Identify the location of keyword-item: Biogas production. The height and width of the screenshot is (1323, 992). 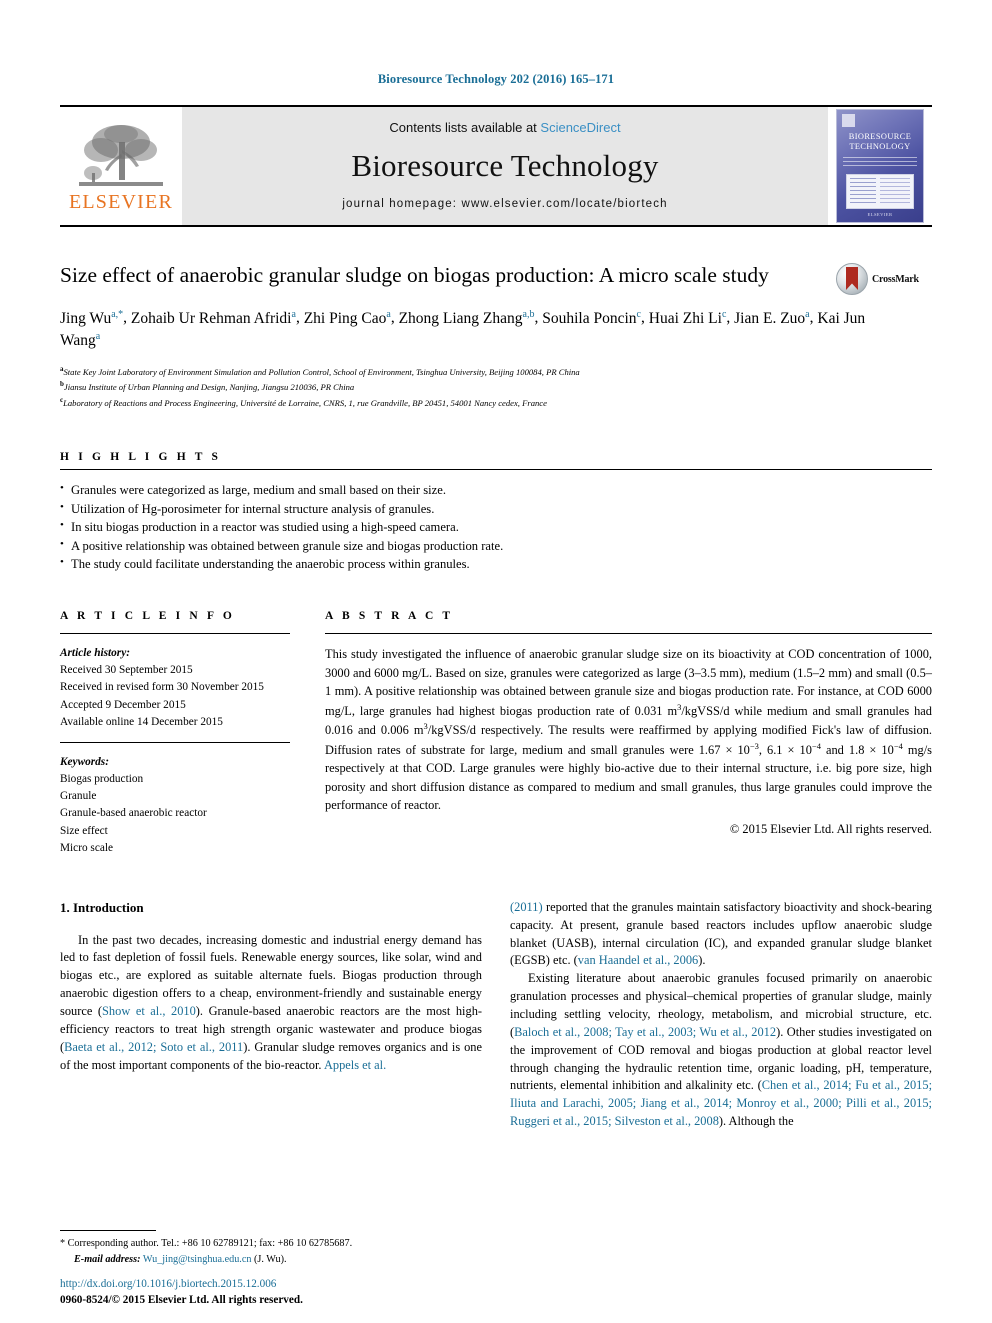
(102, 779).